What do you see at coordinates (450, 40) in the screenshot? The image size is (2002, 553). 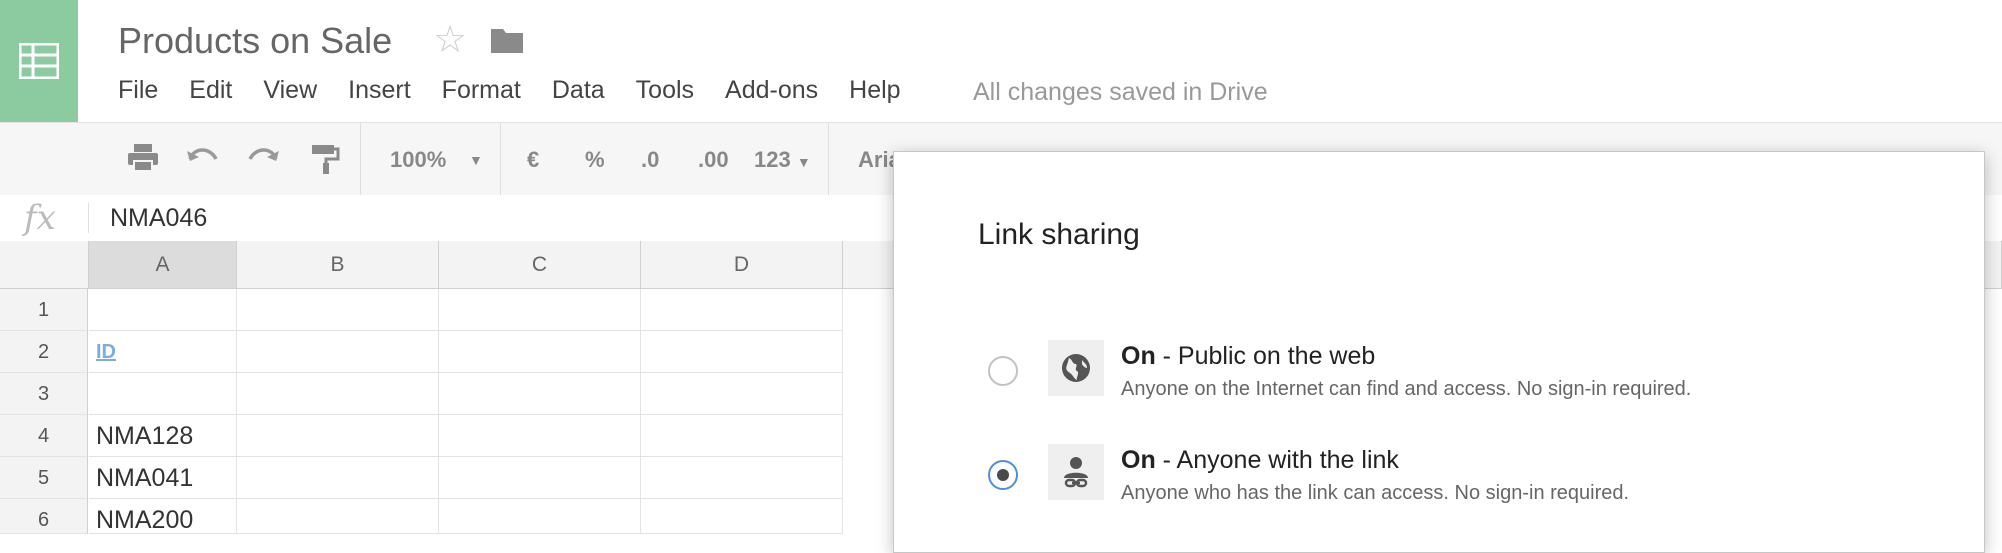 I see `star-icon: ☆` at bounding box center [450, 40].